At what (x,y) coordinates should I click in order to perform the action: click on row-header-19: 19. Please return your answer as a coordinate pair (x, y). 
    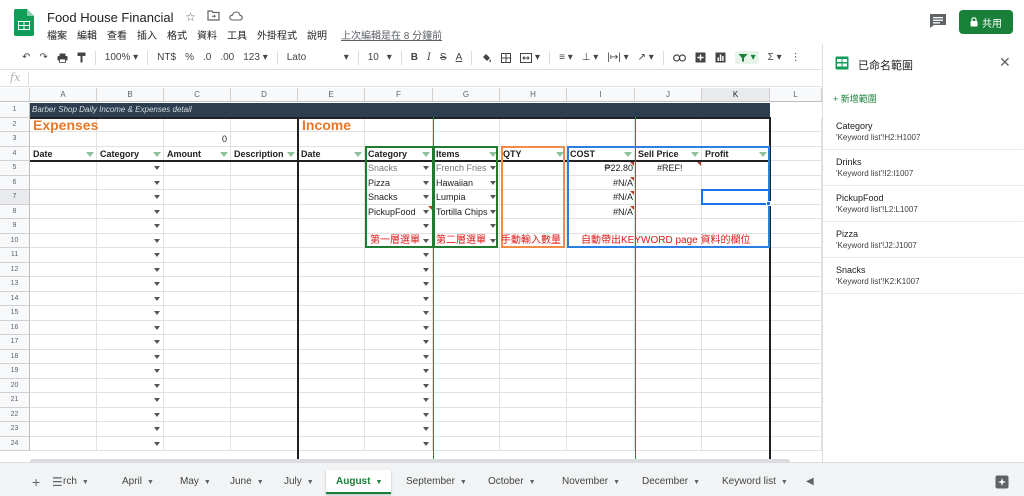
    Looking at the image, I should click on (15, 371).